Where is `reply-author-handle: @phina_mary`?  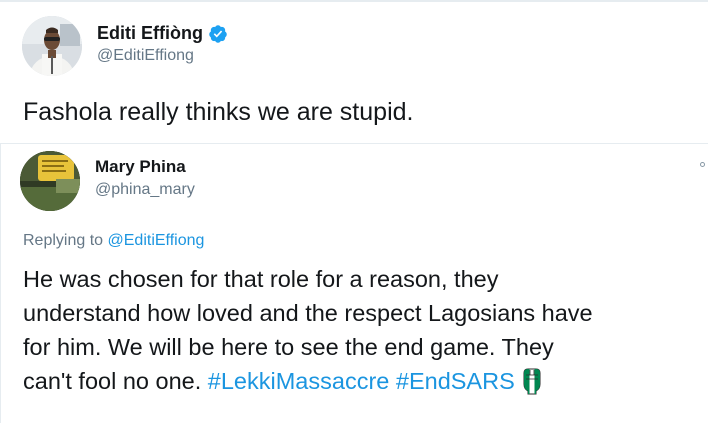
reply-author-handle: @phina_mary is located at coordinates (145, 190).